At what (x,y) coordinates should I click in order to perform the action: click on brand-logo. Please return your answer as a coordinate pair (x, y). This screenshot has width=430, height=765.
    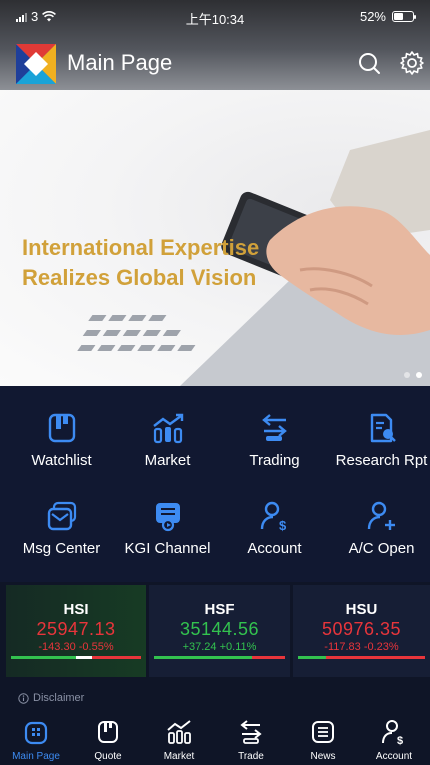
    Looking at the image, I should click on (36, 64).